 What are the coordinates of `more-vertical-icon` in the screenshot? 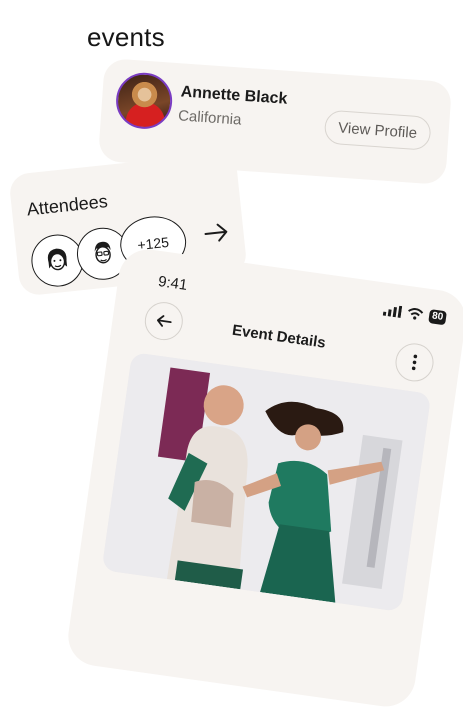 It's located at (414, 362).